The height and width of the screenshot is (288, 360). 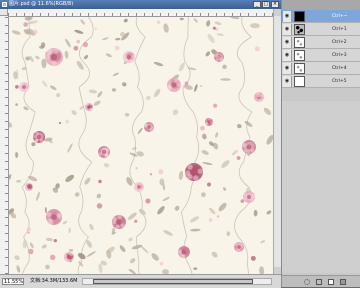 I want to click on vertical-ruler, so click(x=4, y=145).